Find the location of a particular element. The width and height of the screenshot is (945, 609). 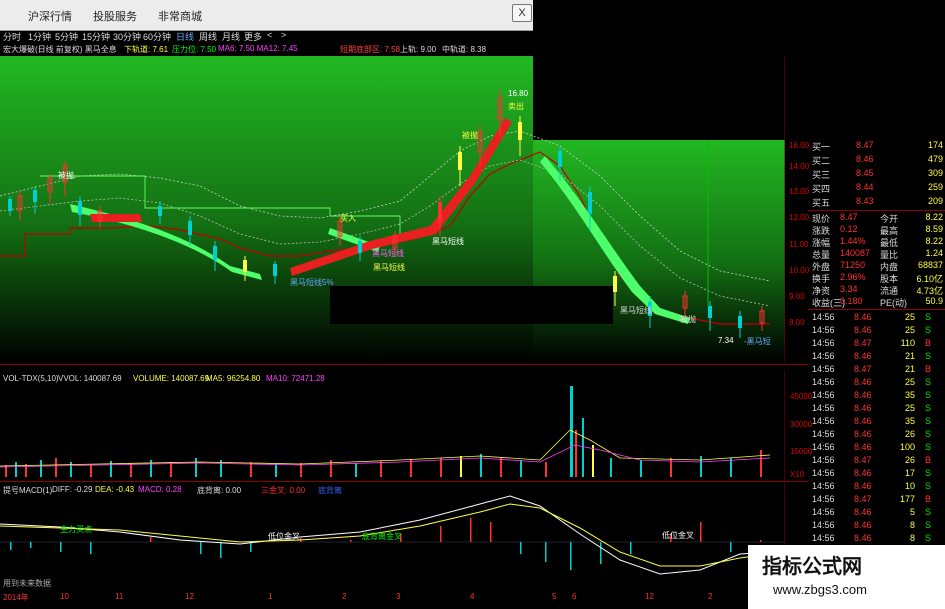

tick-price: 8.47 is located at coordinates (863, 369).